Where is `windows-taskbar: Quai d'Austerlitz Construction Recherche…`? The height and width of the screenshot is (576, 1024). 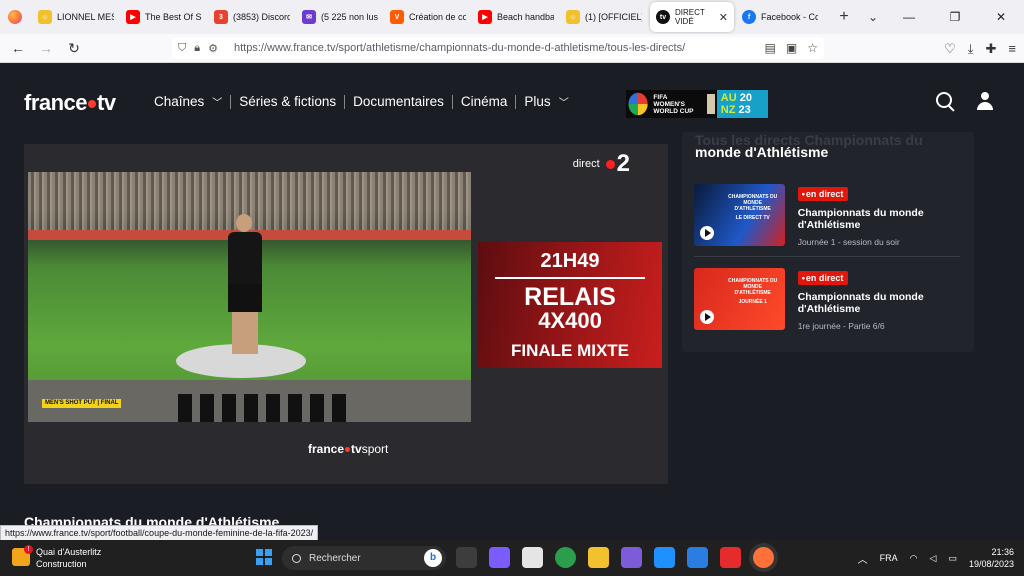
windows-taskbar: Quai d'Austerlitz Construction Recherche… is located at coordinates (512, 558).